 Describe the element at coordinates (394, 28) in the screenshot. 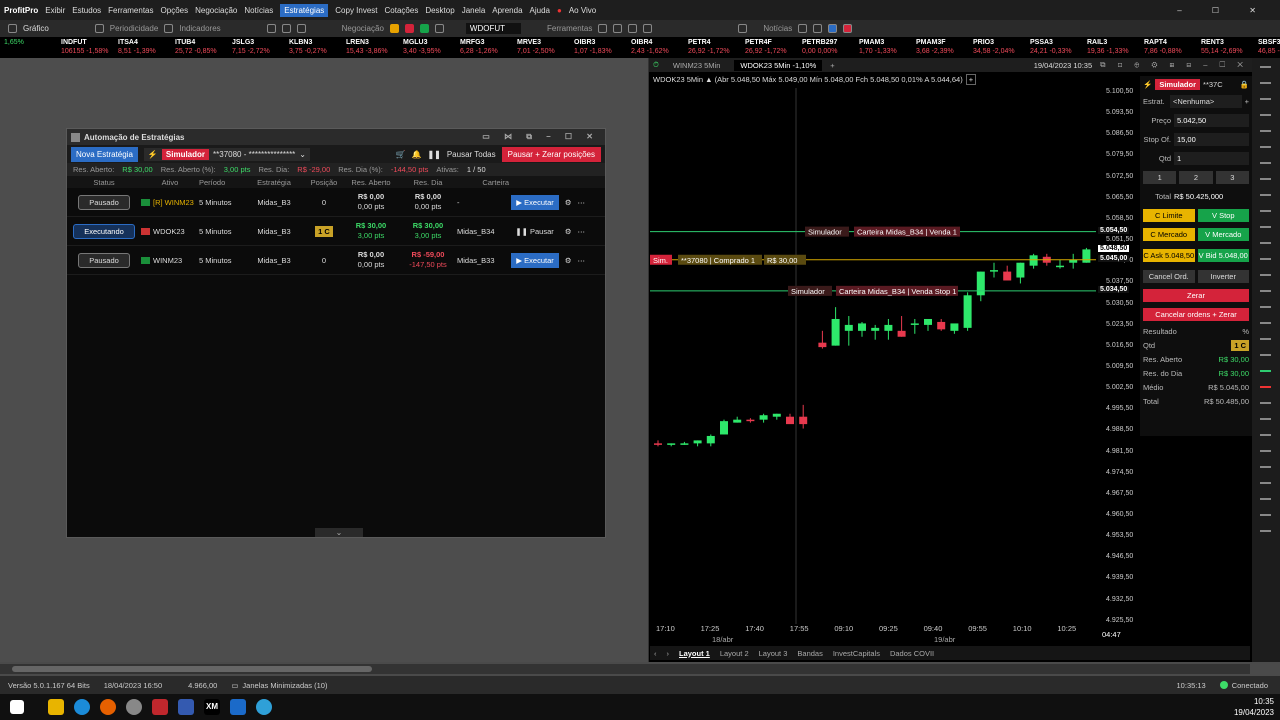

I see `cart-icon` at that location.